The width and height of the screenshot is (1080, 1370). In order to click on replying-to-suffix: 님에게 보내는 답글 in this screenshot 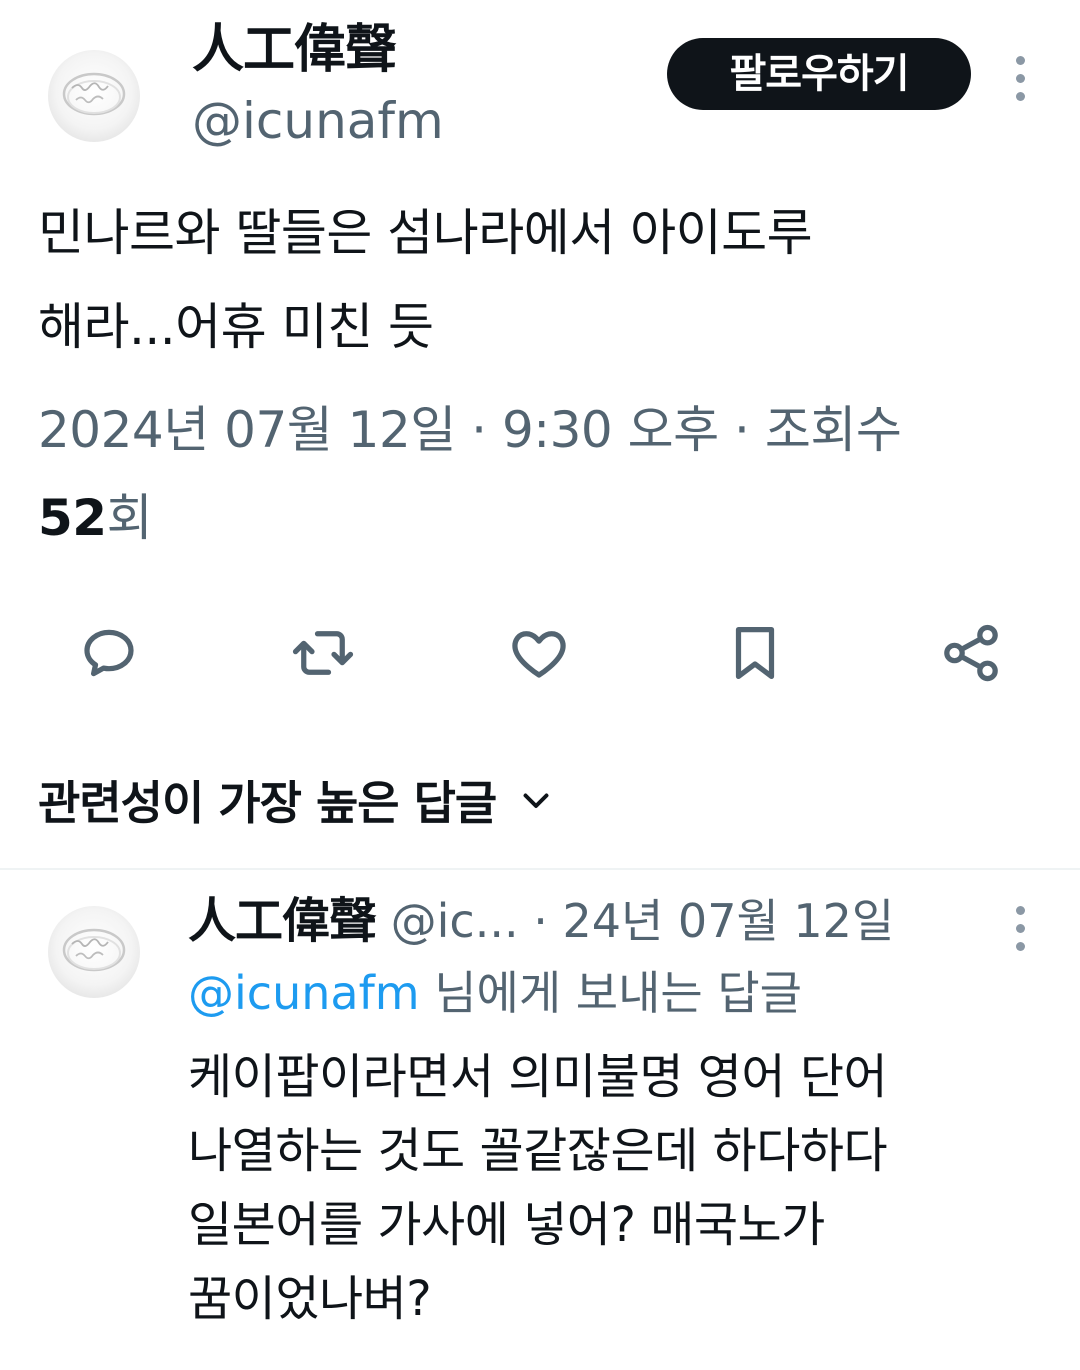, I will do `click(611, 993)`.